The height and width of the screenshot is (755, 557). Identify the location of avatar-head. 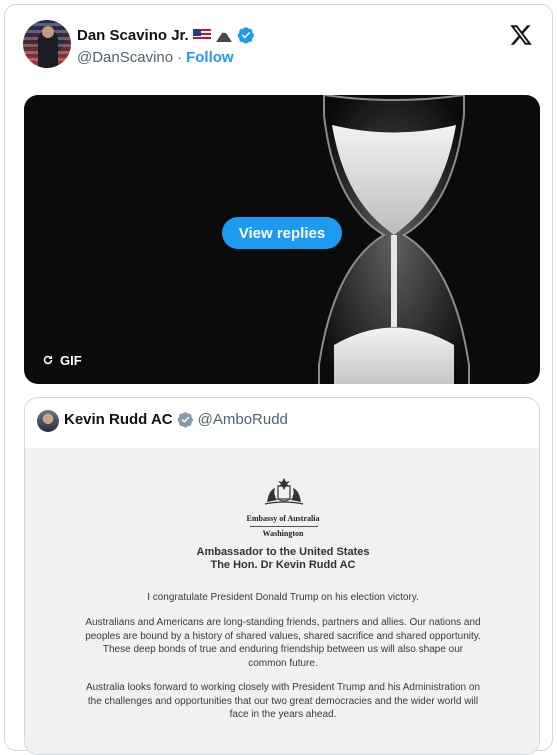
(48, 32).